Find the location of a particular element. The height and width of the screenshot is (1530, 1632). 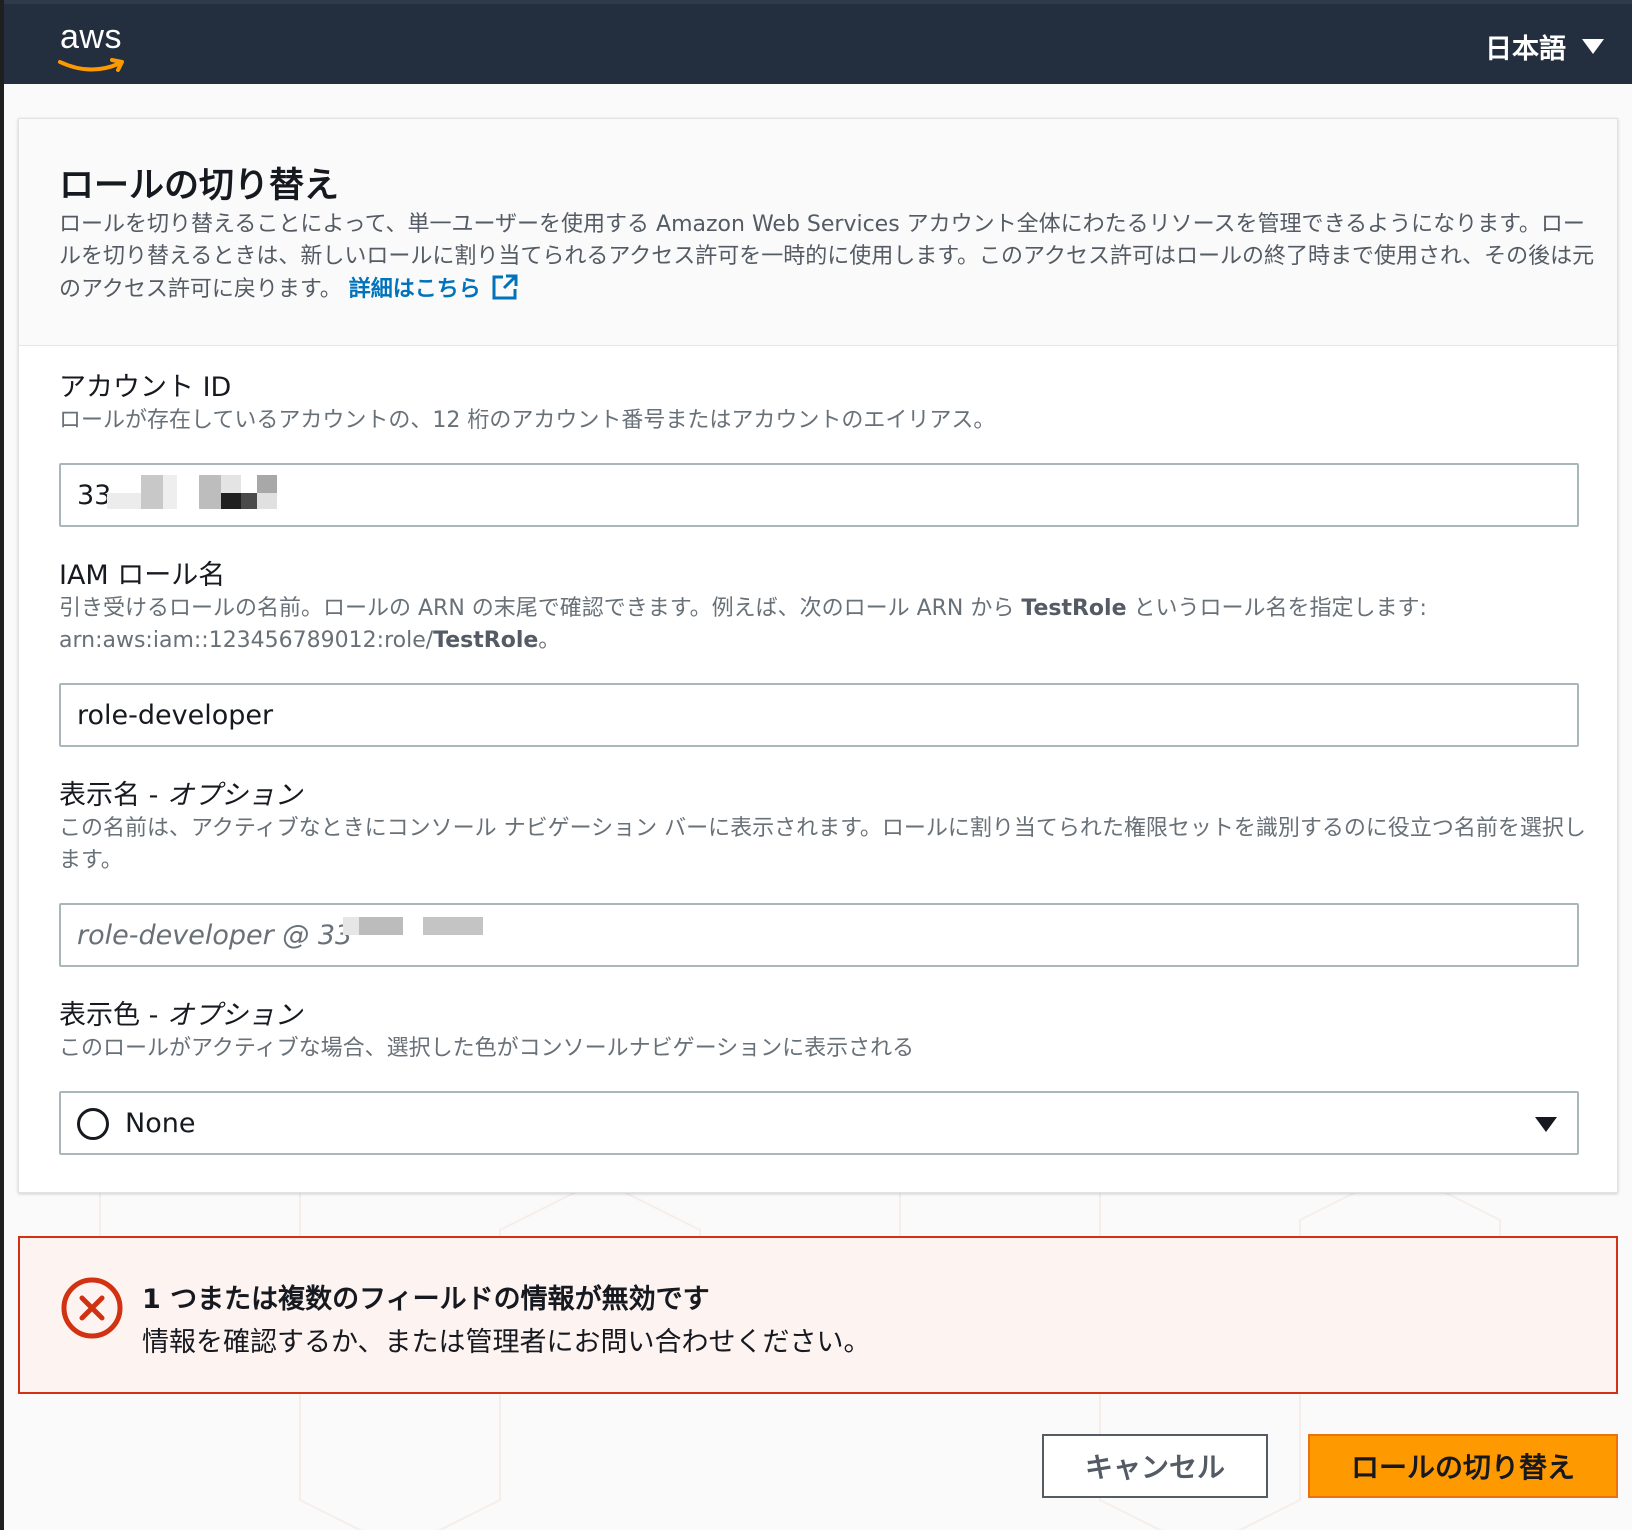

color-swatch-icon is located at coordinates (93, 1124).